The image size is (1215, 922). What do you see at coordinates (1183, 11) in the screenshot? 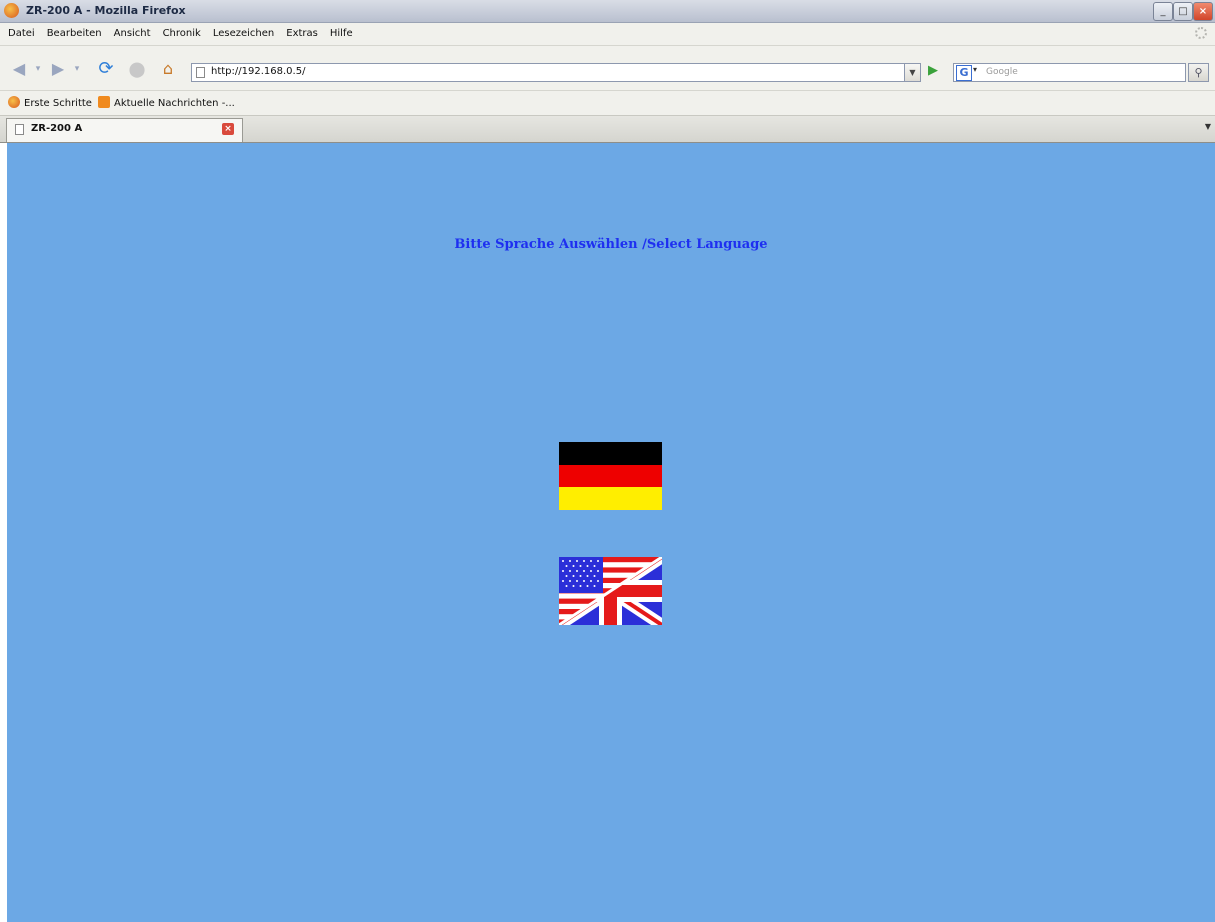
I see `maximize-button: □` at bounding box center [1183, 11].